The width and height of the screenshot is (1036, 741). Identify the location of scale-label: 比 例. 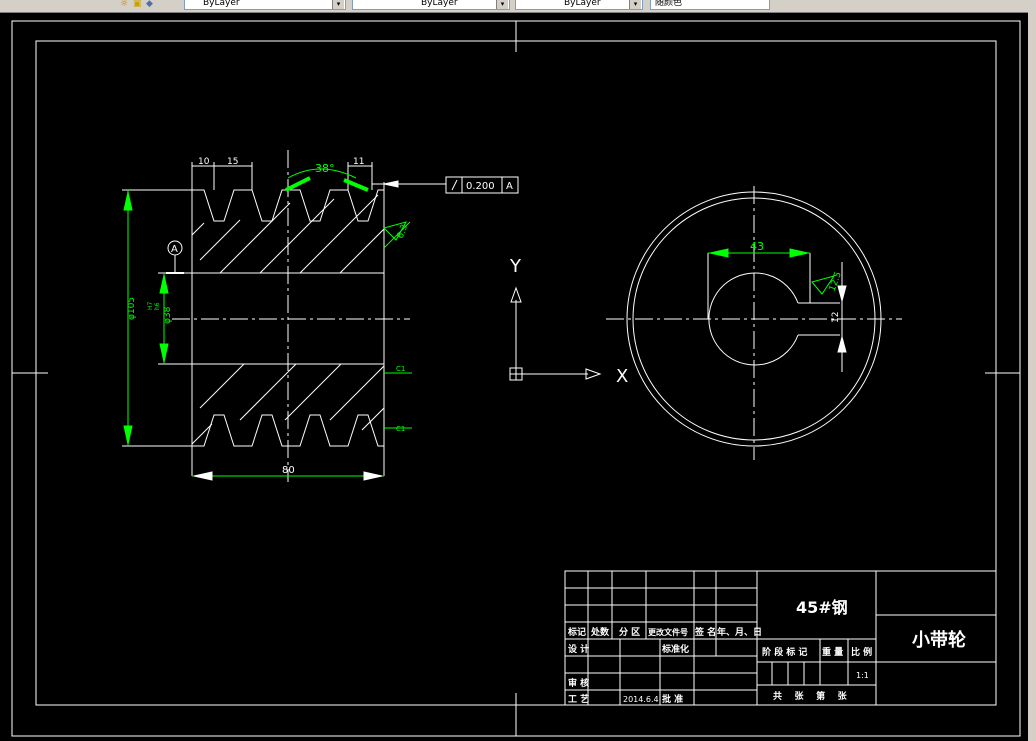
(861, 652).